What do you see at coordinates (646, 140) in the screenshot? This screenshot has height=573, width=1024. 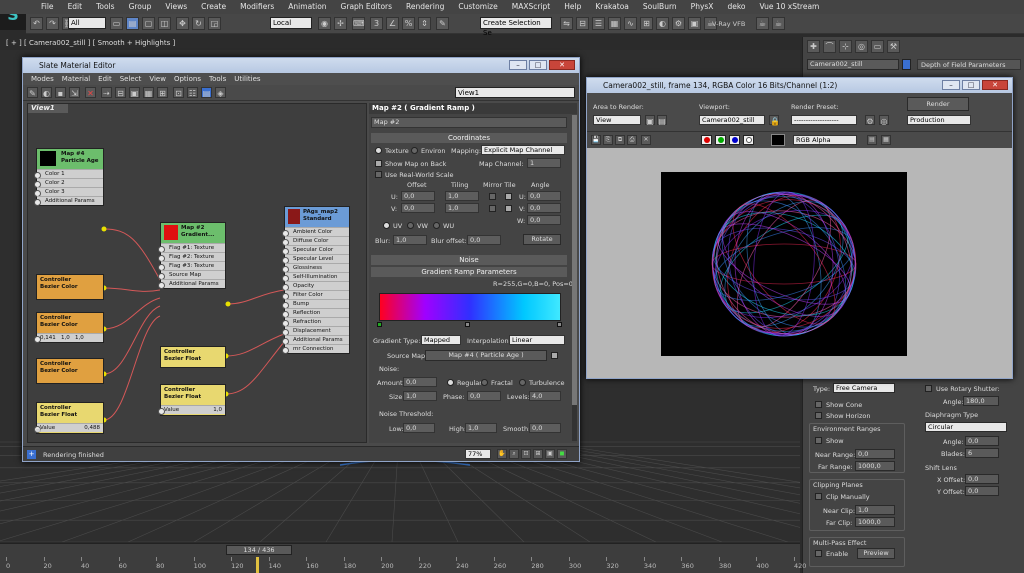 I see `clear-icon: ✕` at bounding box center [646, 140].